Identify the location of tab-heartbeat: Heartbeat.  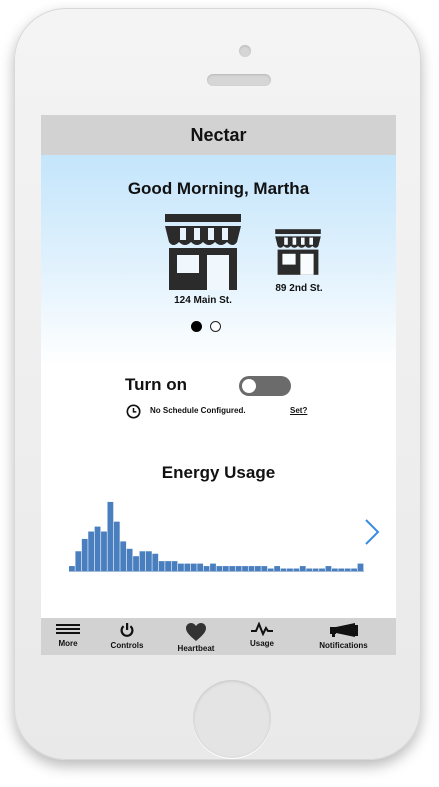
(196, 636).